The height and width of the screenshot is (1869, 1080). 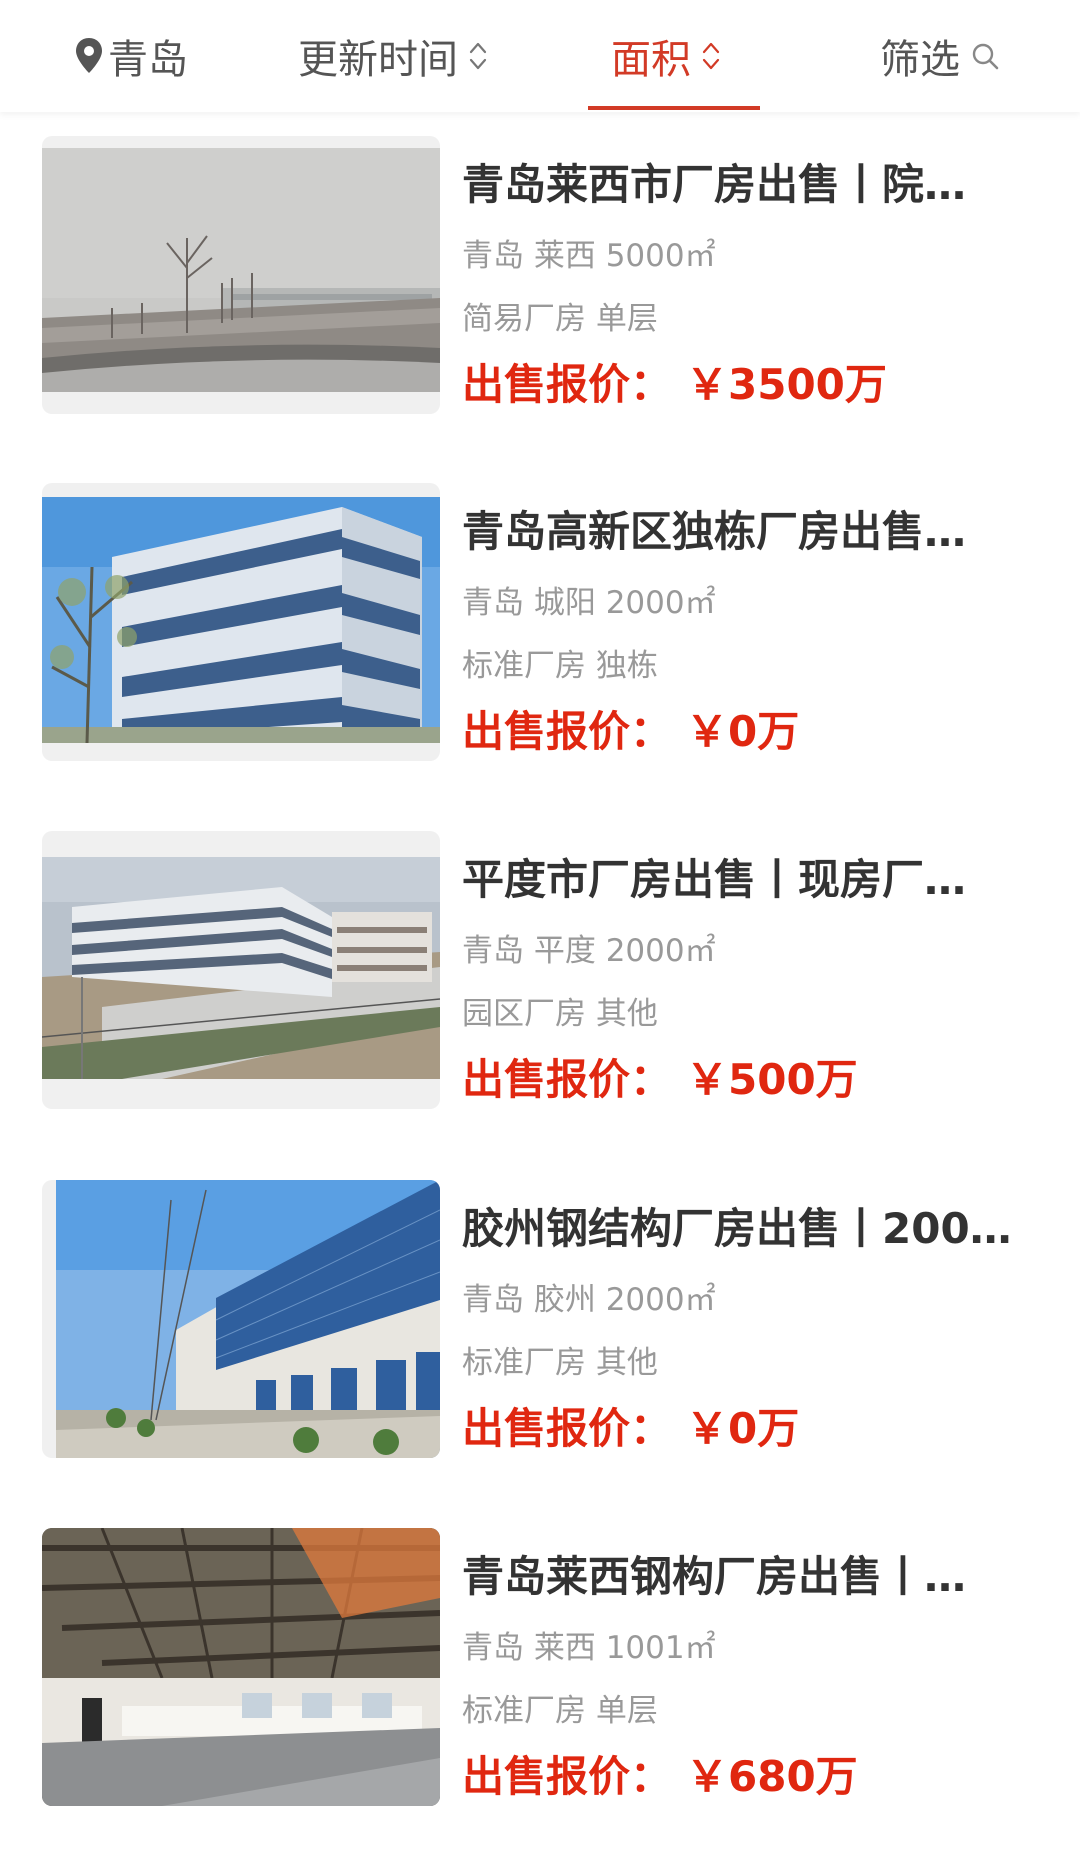 What do you see at coordinates (772, 1079) in the screenshot?
I see `price-value: ￥500万` at bounding box center [772, 1079].